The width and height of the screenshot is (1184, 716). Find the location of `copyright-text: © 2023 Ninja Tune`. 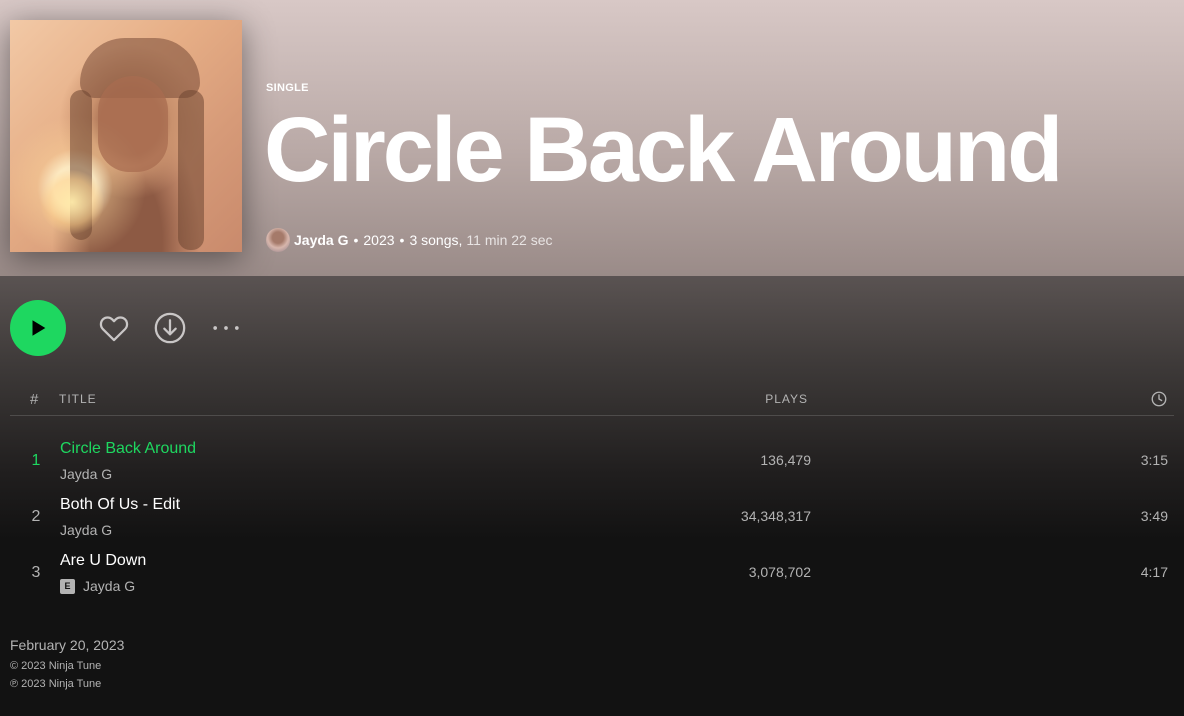

copyright-text: © 2023 Ninja Tune is located at coordinates (56, 666).